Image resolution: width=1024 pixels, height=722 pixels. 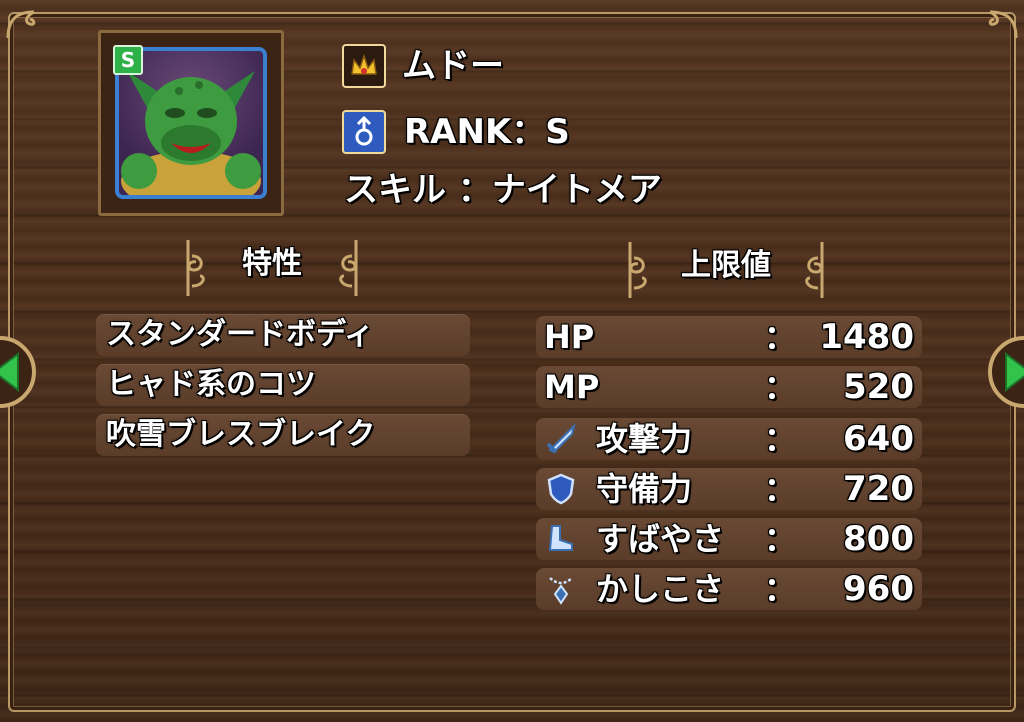 What do you see at coordinates (191, 123) in the screenshot?
I see `monster-portrait-frame: S` at bounding box center [191, 123].